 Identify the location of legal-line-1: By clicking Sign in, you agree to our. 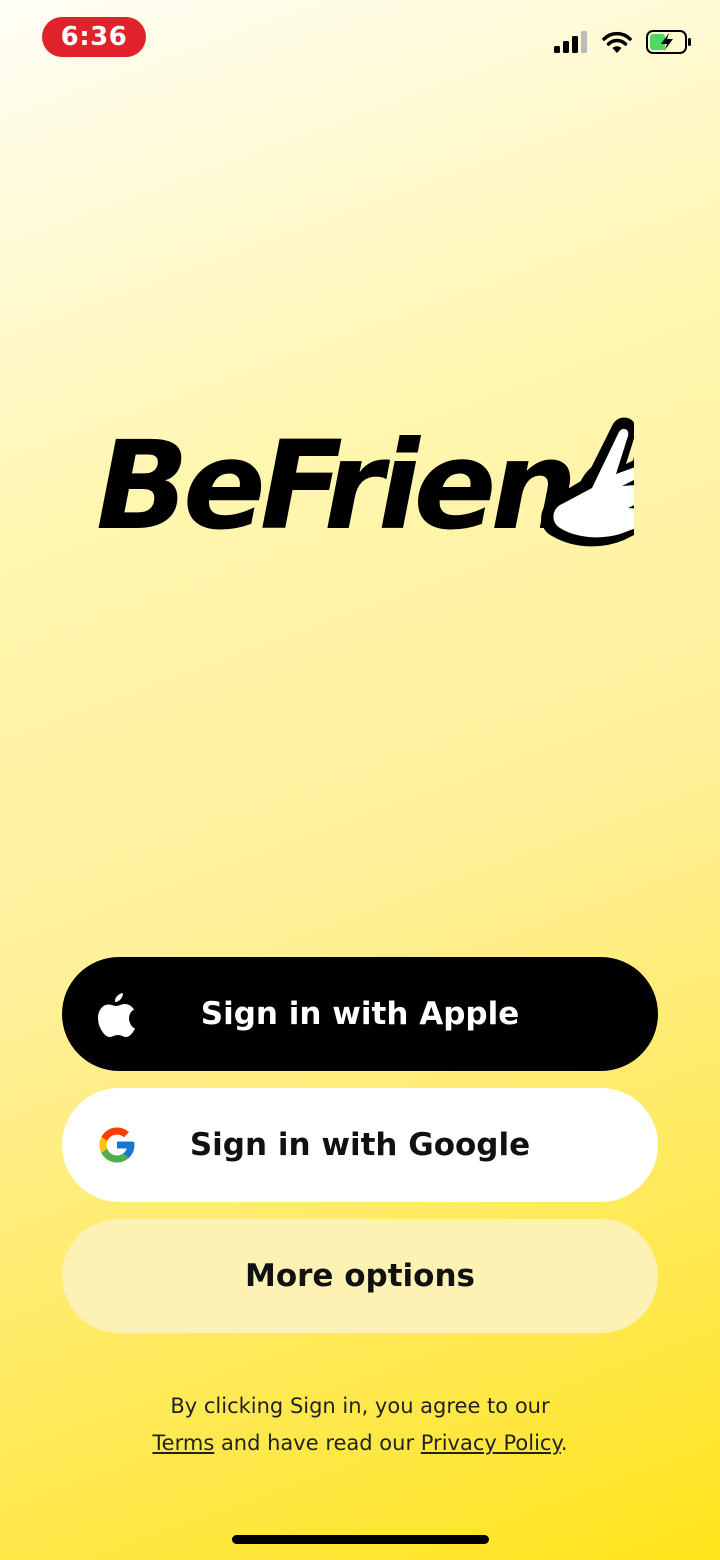
(360, 1406).